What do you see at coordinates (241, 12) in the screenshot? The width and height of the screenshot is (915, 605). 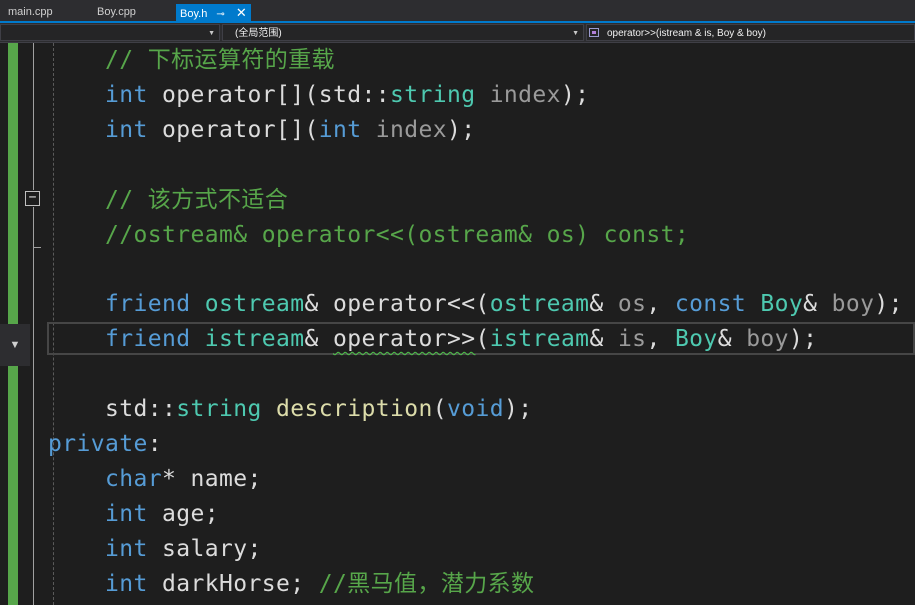 I see `close-icon: ✕` at bounding box center [241, 12].